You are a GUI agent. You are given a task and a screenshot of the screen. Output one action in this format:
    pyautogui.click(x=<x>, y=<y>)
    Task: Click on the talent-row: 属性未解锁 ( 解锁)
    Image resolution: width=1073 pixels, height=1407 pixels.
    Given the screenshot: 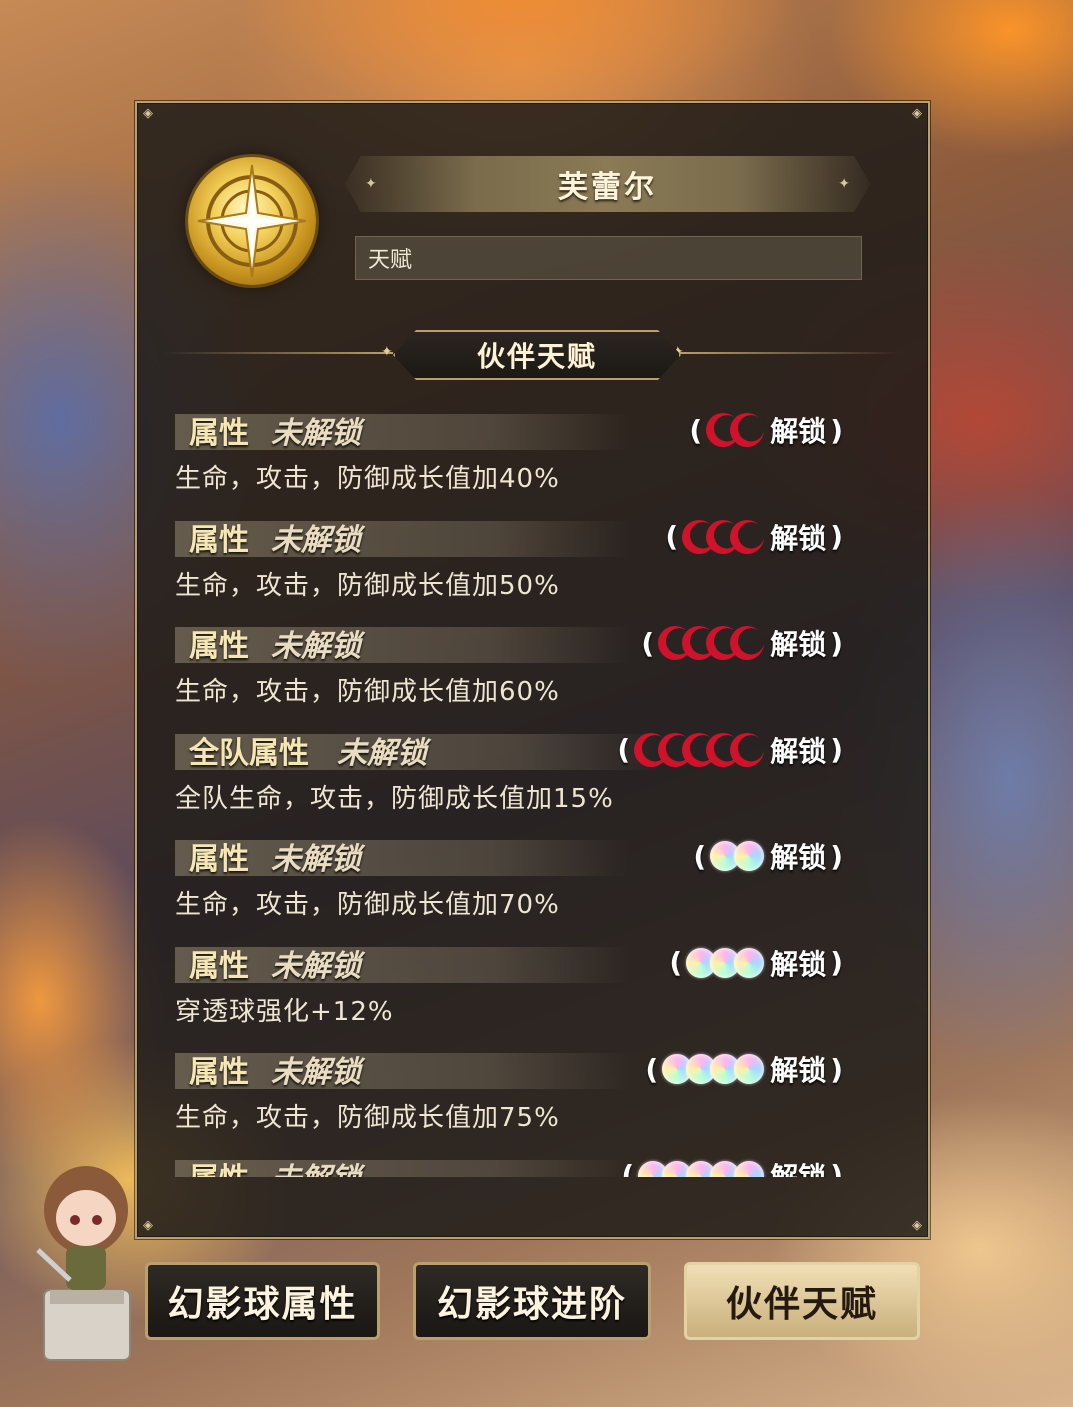 What is the action you would take?
    pyautogui.click(x=515, y=1162)
    